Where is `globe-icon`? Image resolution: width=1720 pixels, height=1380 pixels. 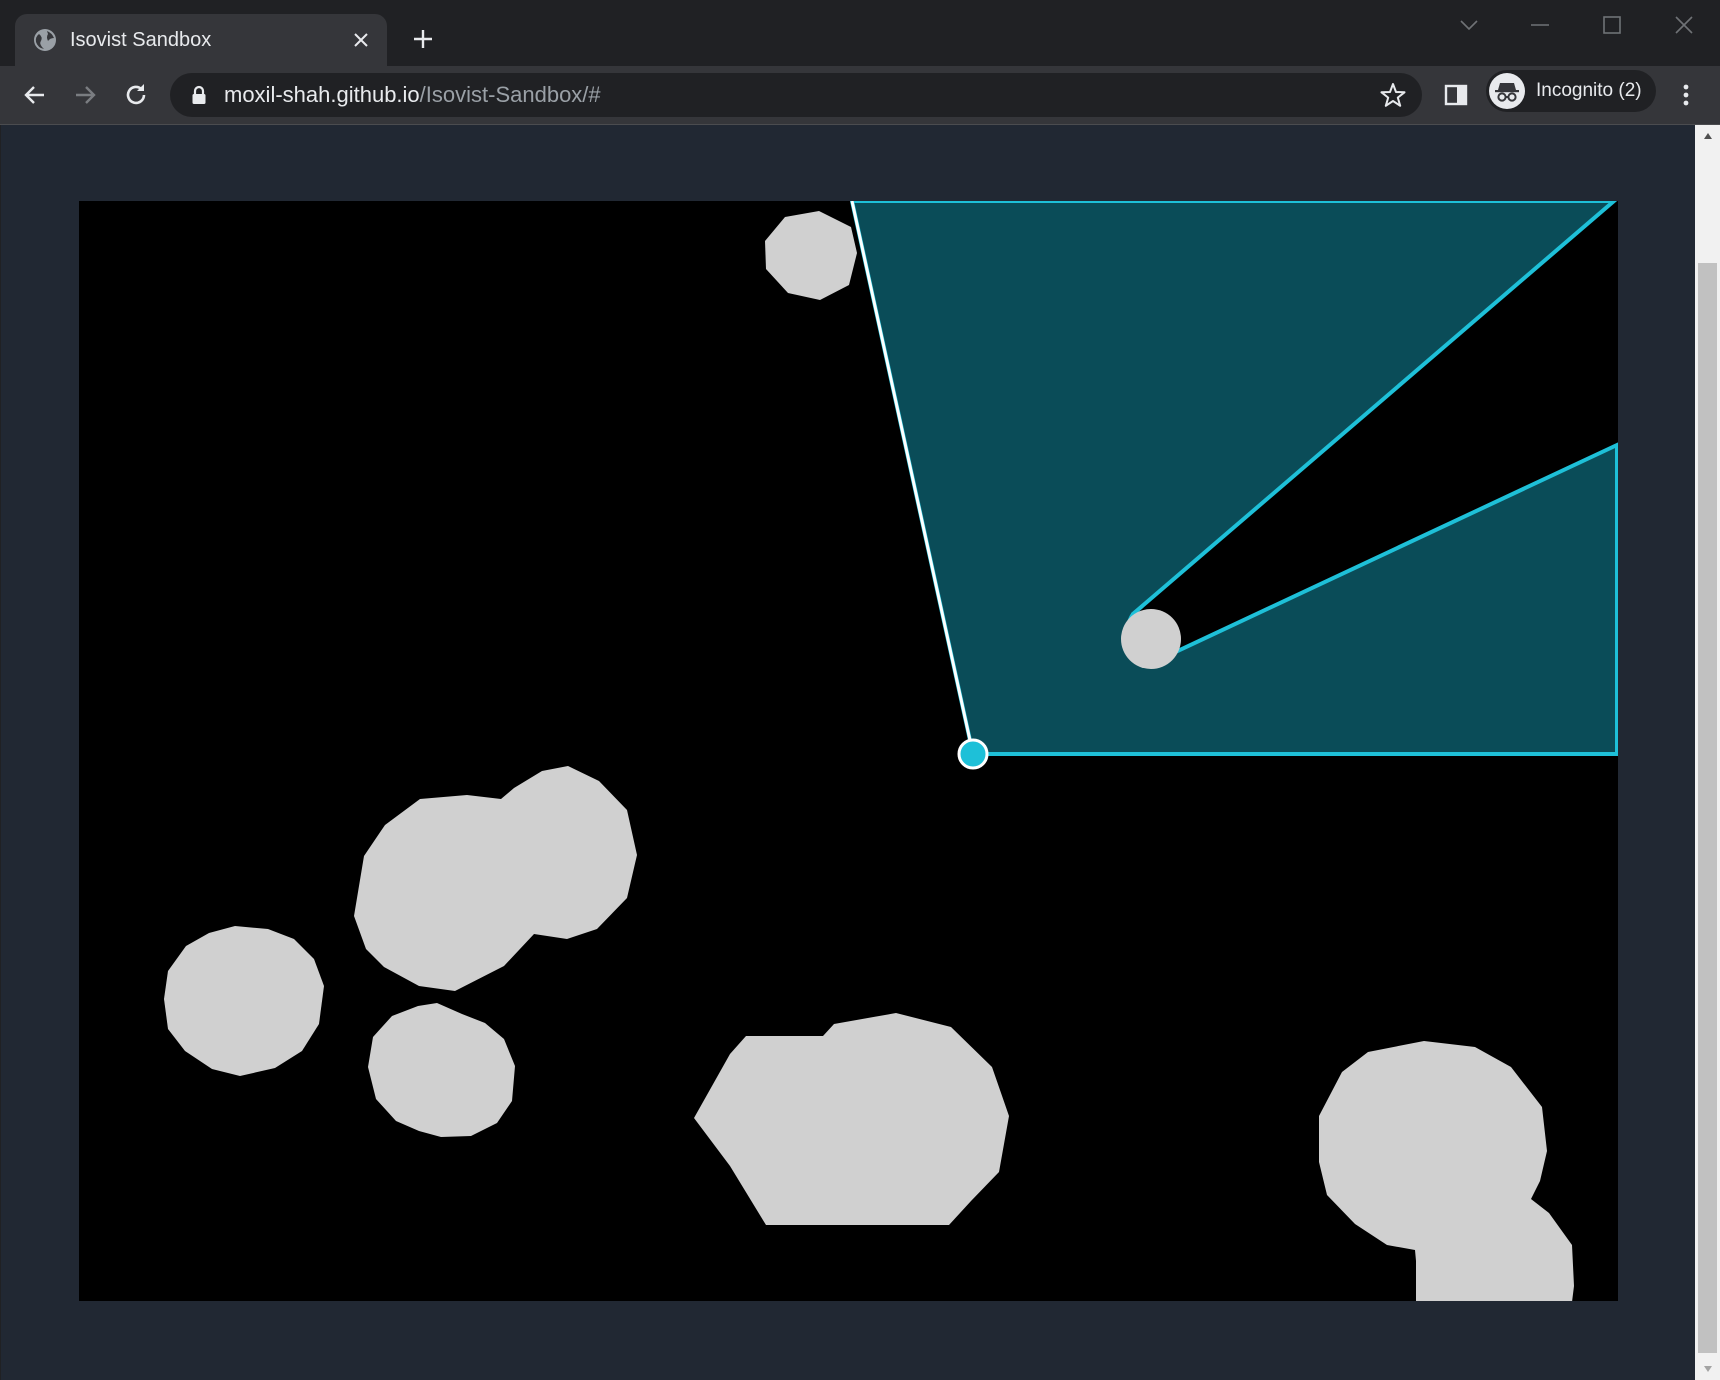 globe-icon is located at coordinates (45, 40).